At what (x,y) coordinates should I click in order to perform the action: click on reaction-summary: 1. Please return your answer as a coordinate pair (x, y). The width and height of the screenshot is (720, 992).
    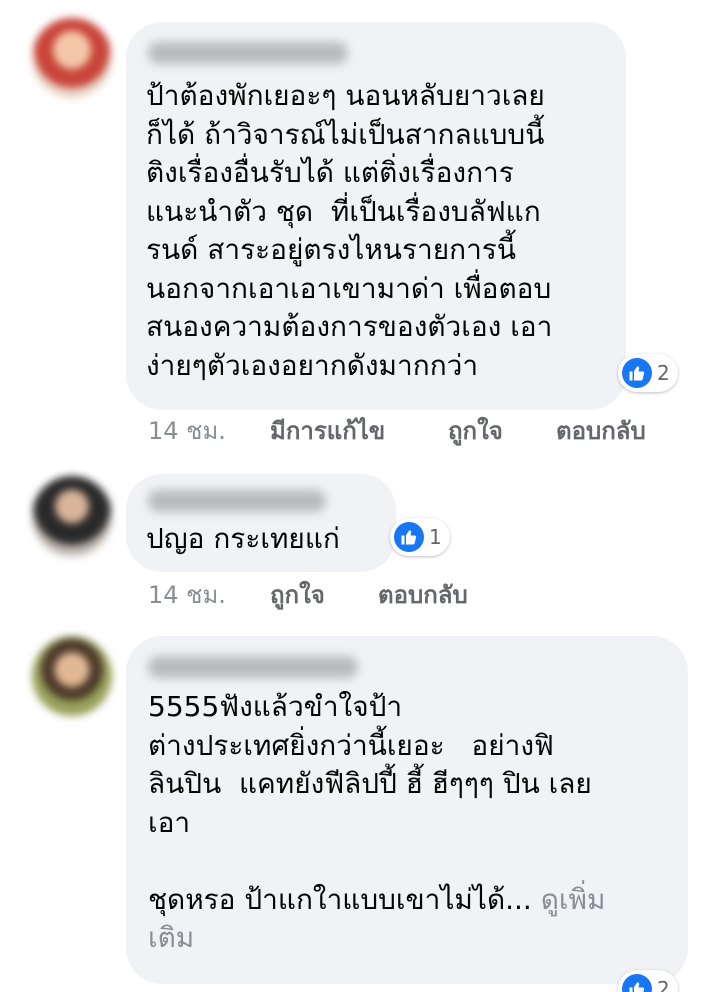
    Looking at the image, I should click on (420, 537).